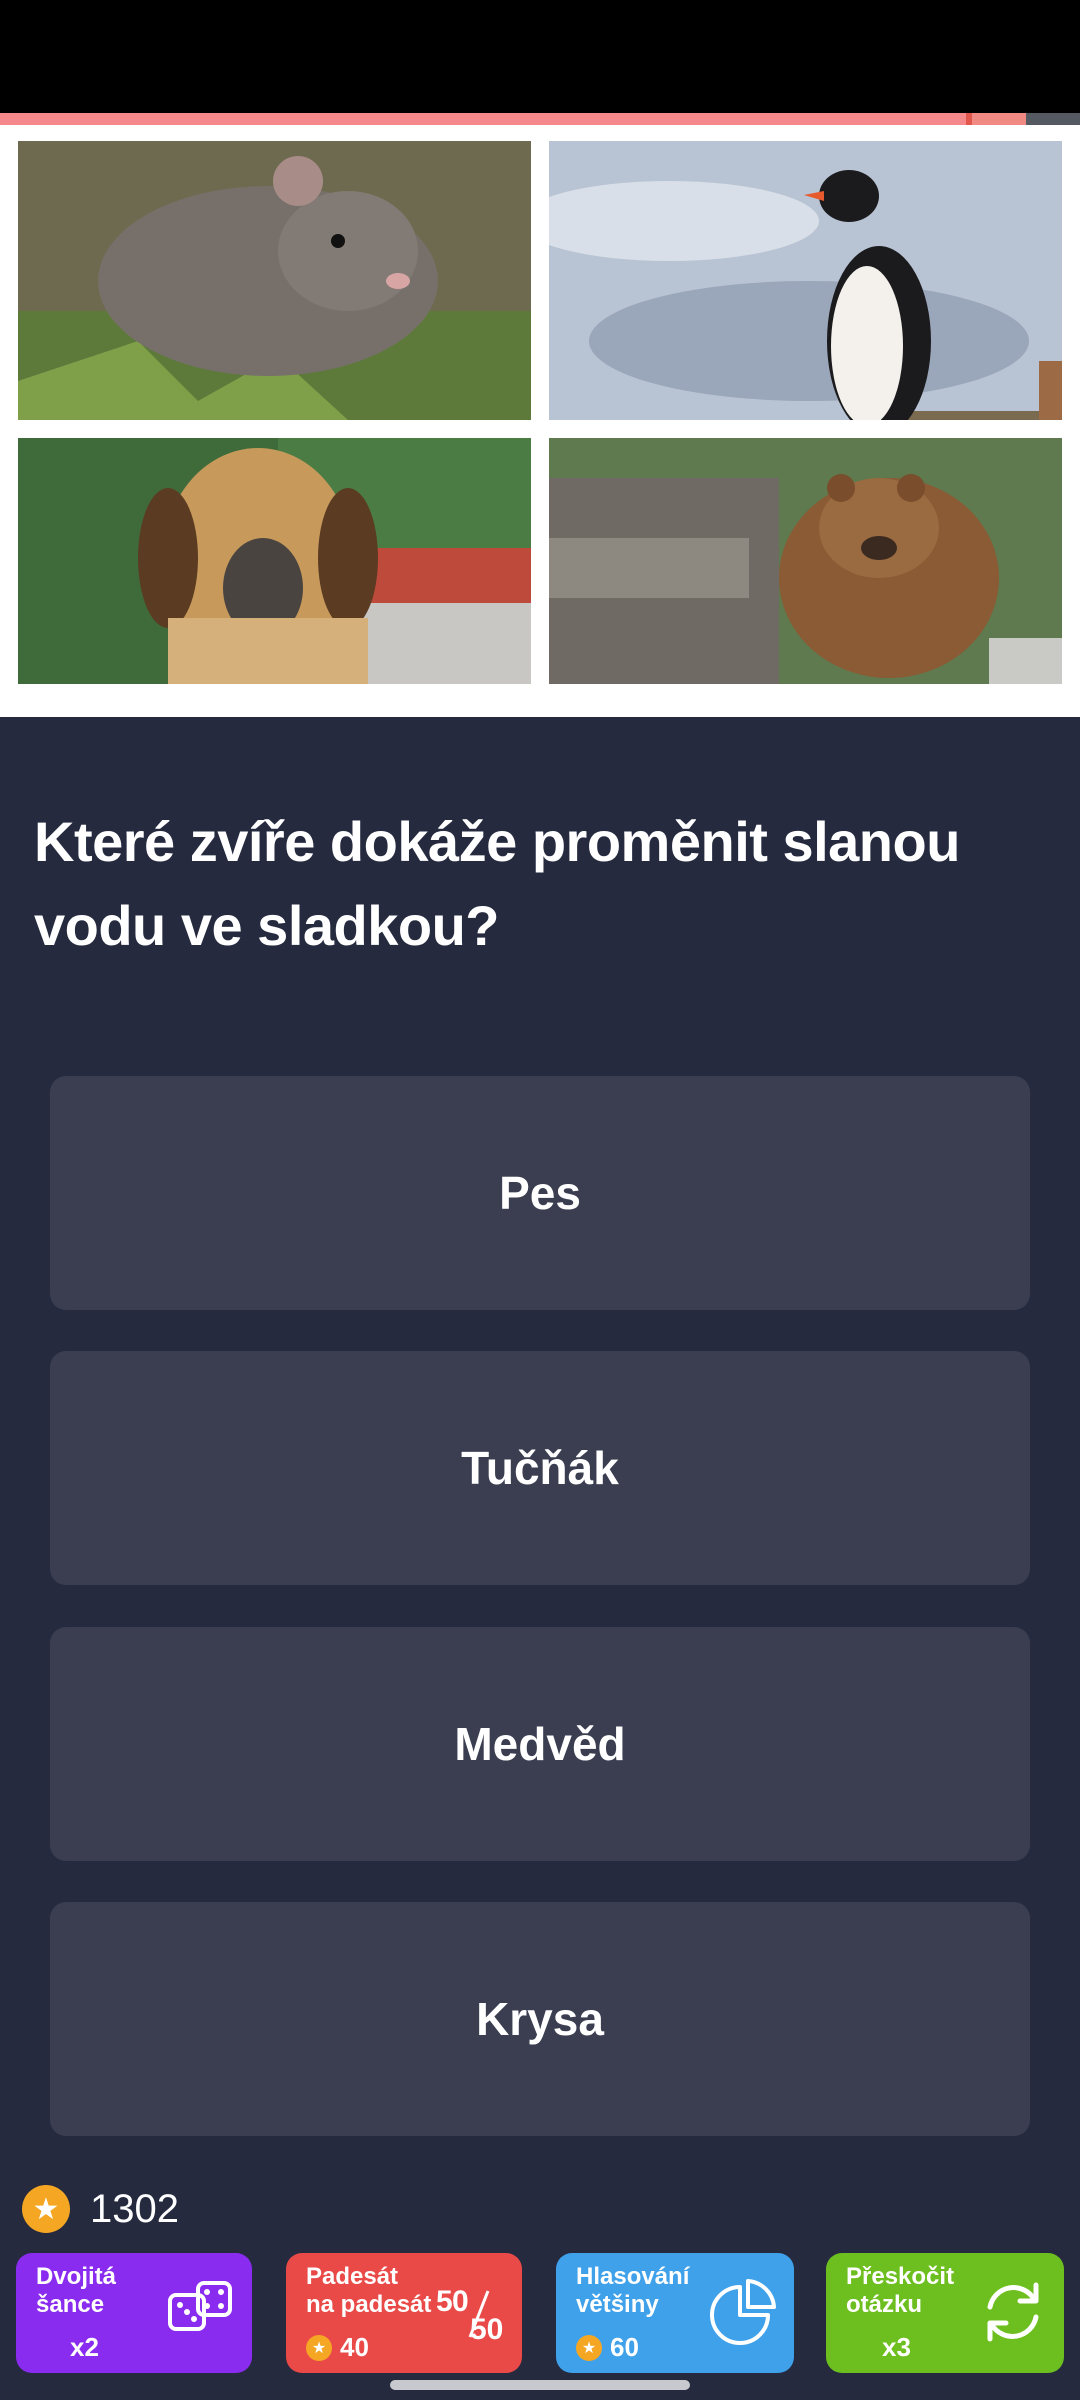 This screenshot has width=1080, height=2400. What do you see at coordinates (633, 2290) in the screenshot?
I see `powerup-label: Hlasování většiny` at bounding box center [633, 2290].